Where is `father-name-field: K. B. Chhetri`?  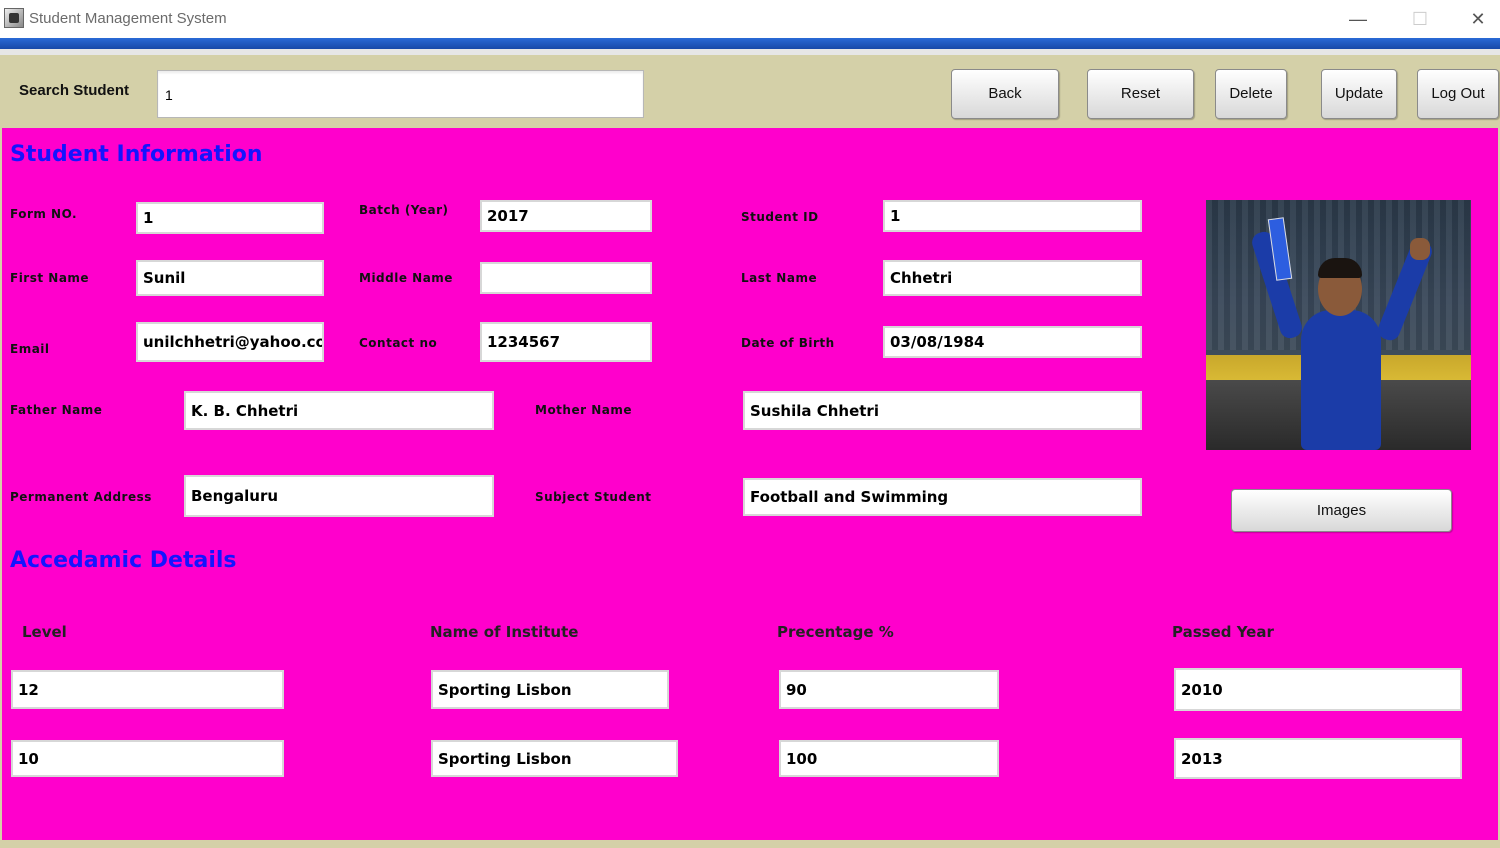
father-name-field: K. B. Chhetri is located at coordinates (339, 410).